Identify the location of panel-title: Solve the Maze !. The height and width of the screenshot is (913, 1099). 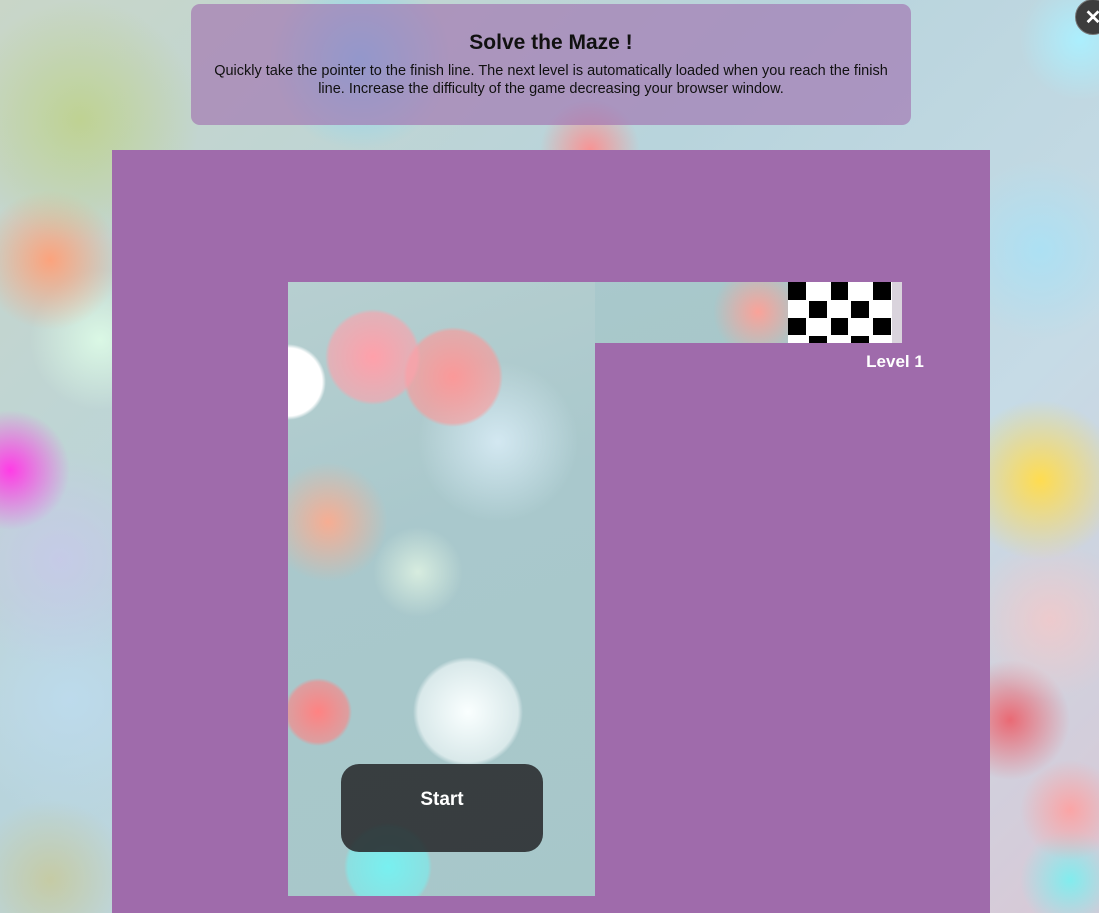
(551, 42).